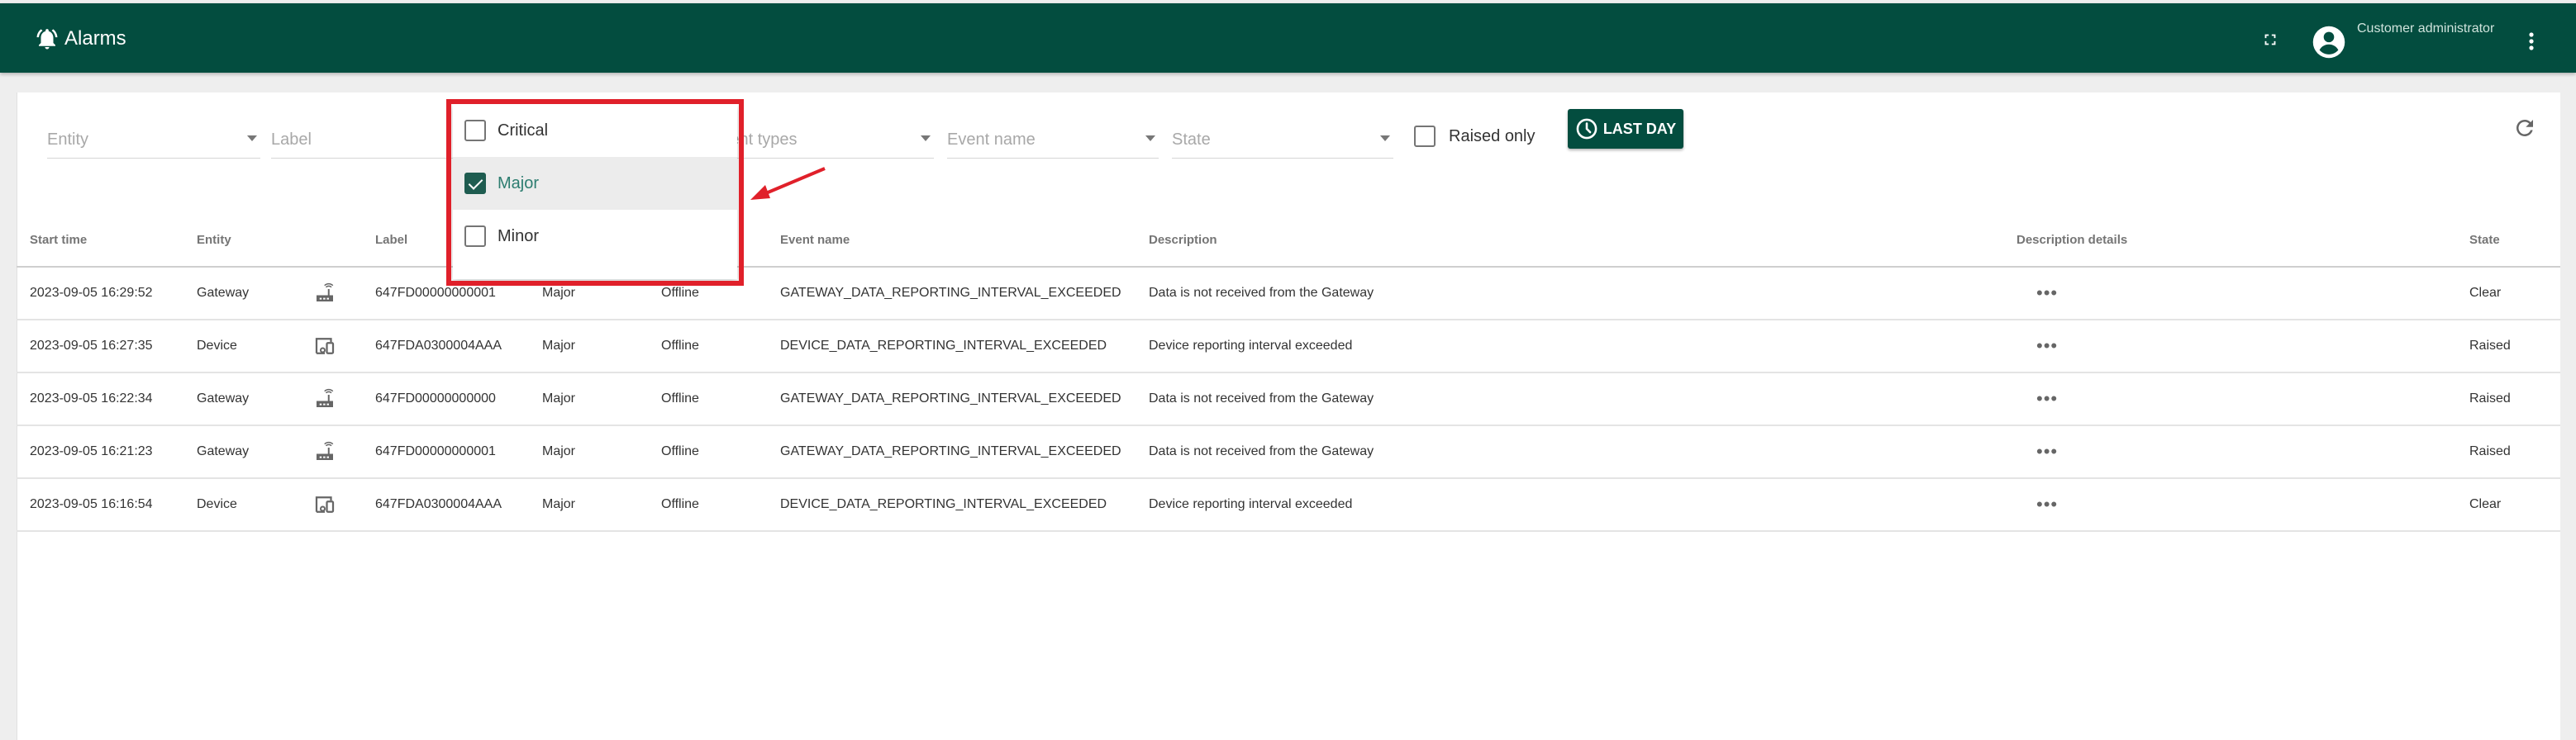 Image resolution: width=2576 pixels, height=740 pixels. What do you see at coordinates (595, 237) in the screenshot?
I see `severity-option-minor: Minor` at bounding box center [595, 237].